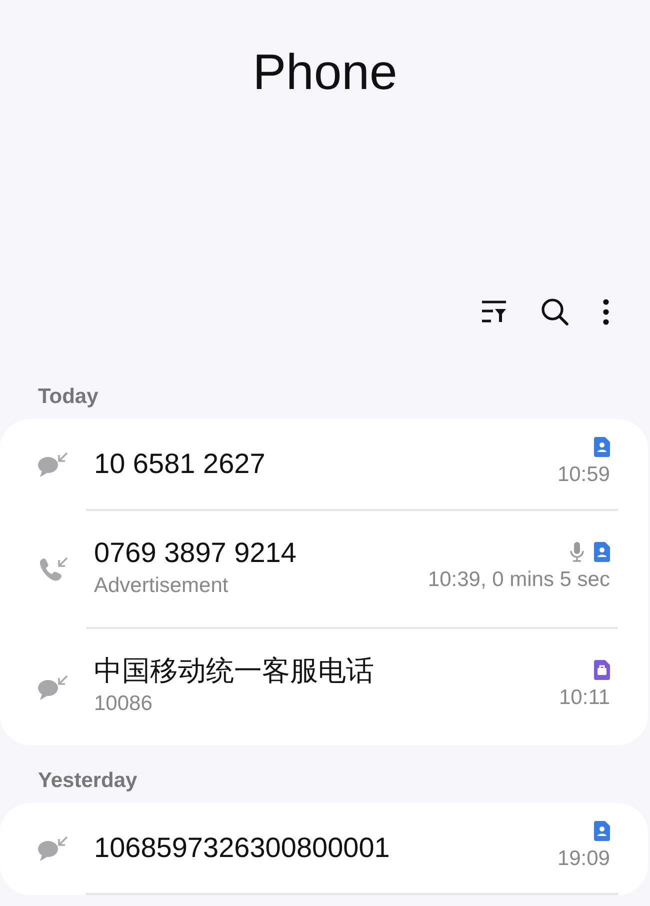 The width and height of the screenshot is (650, 906). I want to click on filter-icon, so click(494, 312).